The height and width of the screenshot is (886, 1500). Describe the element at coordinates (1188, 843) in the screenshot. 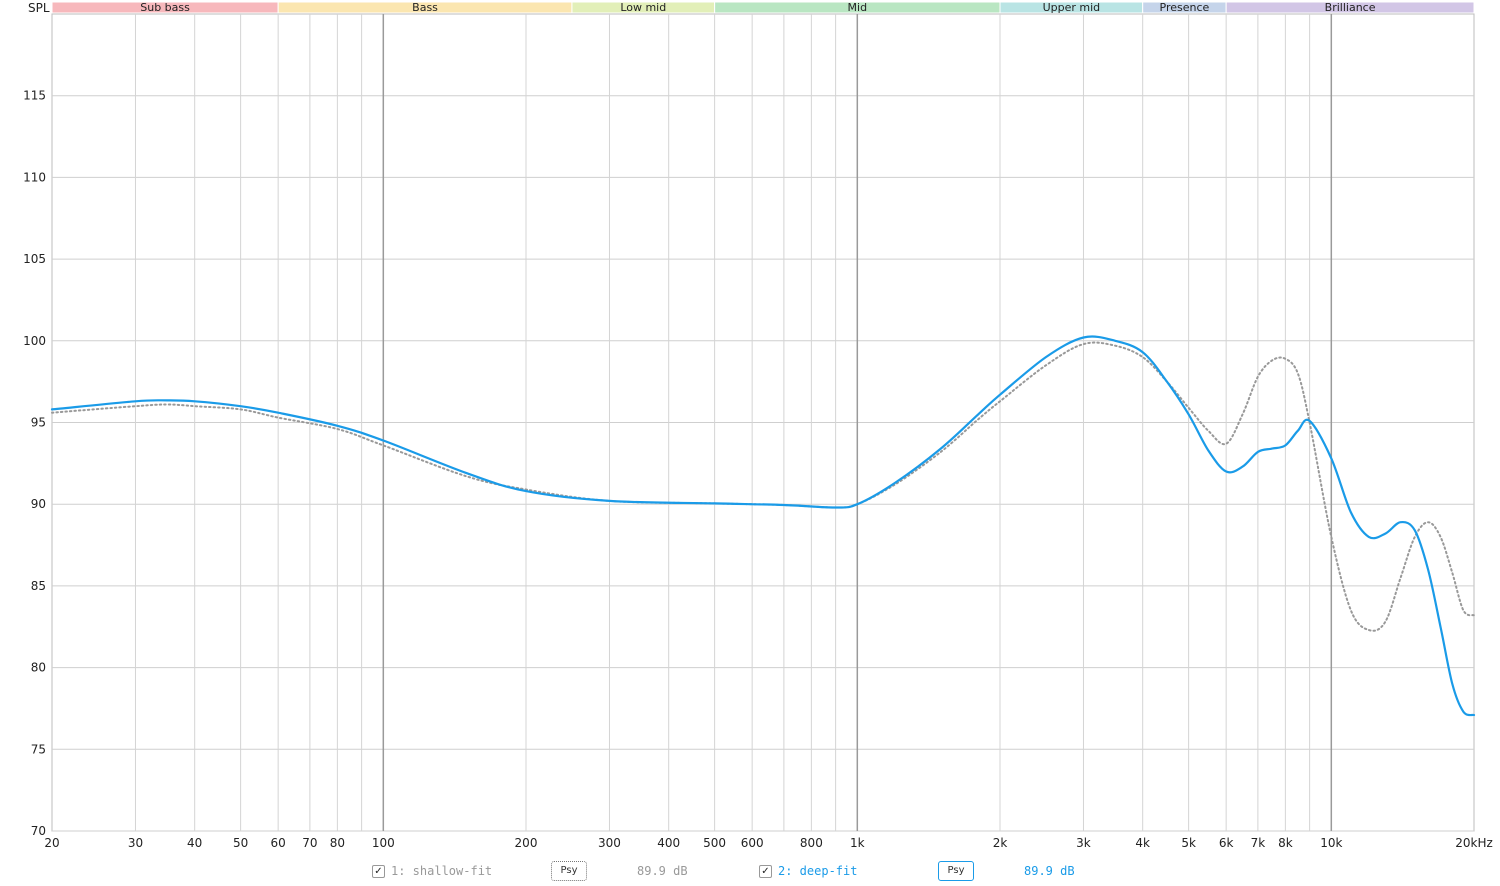

I see `x-tick-label: 5k` at that location.